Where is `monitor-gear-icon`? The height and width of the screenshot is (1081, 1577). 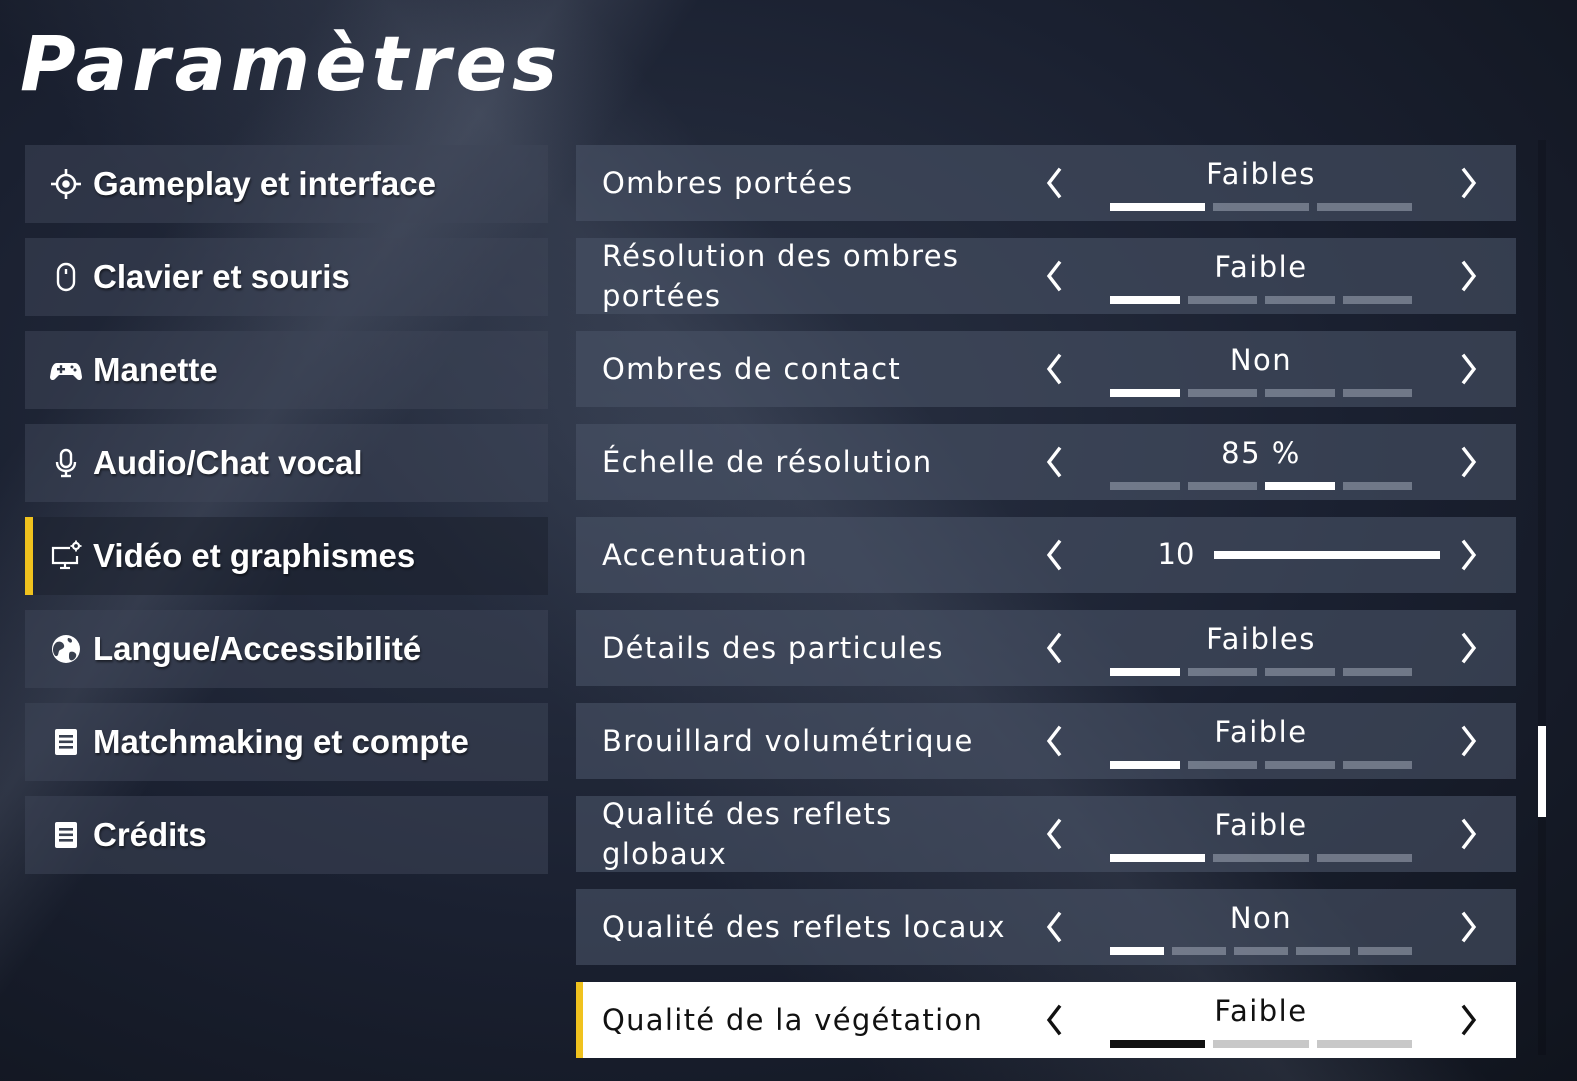 monitor-gear-icon is located at coordinates (66, 556).